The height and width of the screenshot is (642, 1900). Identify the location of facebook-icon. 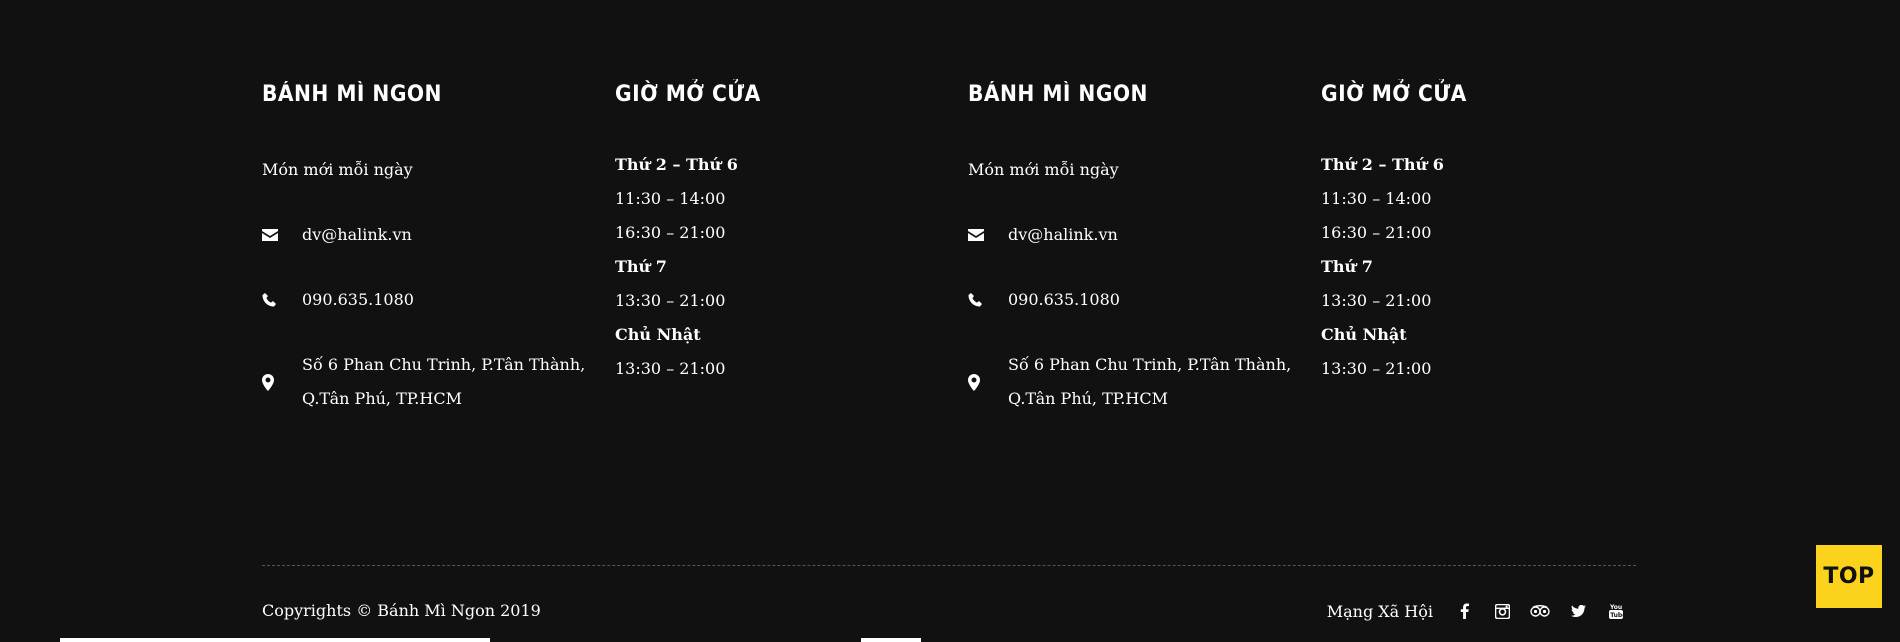
(1464, 611).